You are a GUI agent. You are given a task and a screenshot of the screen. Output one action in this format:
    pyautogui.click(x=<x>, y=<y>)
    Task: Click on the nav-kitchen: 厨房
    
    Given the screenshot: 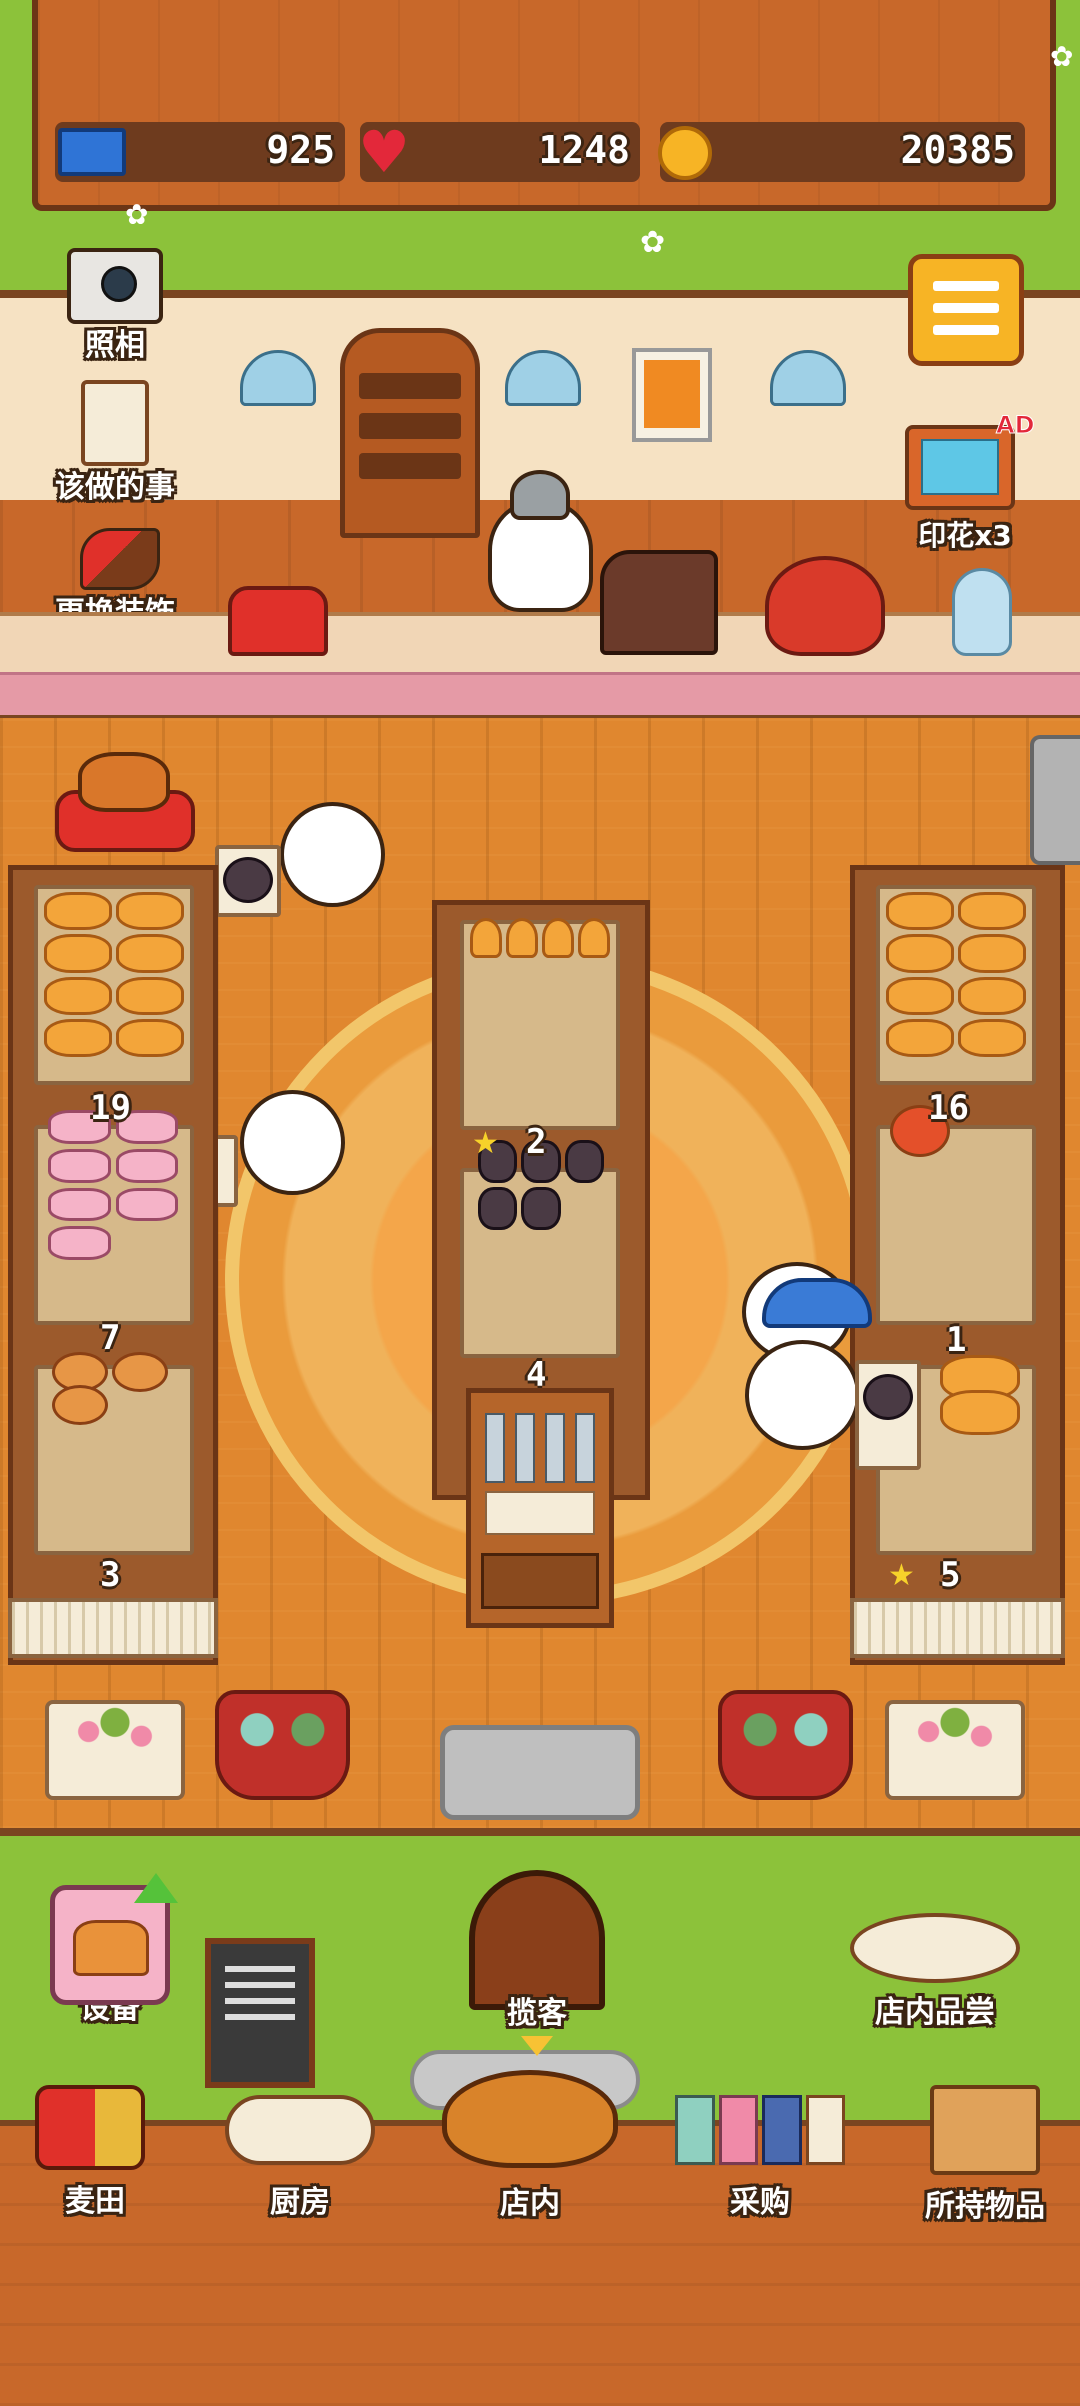 What is the action you would take?
    pyautogui.click(x=300, y=2155)
    